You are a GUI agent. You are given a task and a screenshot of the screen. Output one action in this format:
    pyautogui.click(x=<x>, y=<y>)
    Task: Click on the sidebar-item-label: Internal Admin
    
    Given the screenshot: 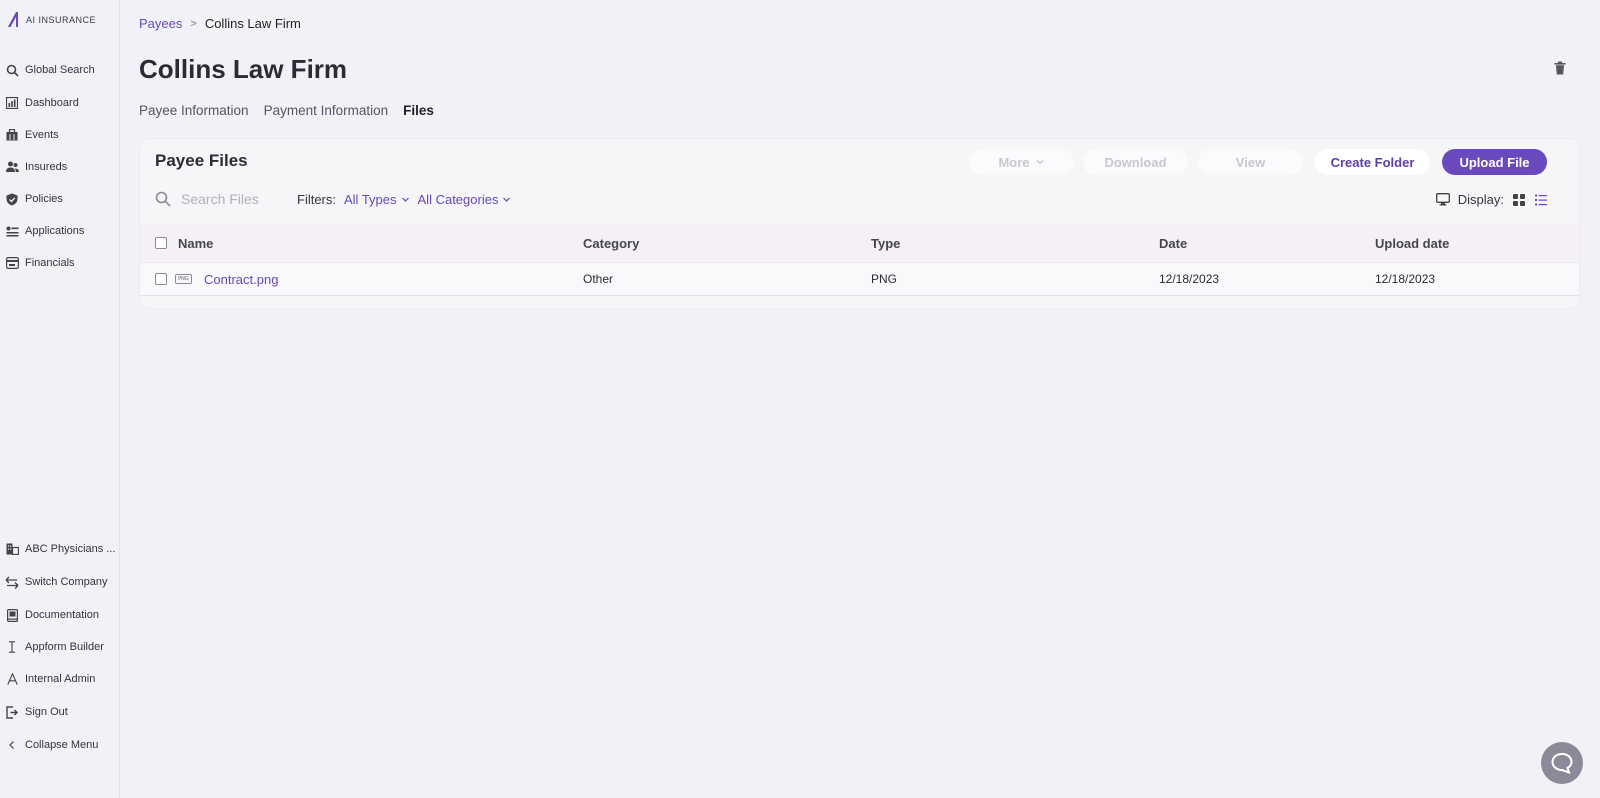 What is the action you would take?
    pyautogui.click(x=60, y=679)
    